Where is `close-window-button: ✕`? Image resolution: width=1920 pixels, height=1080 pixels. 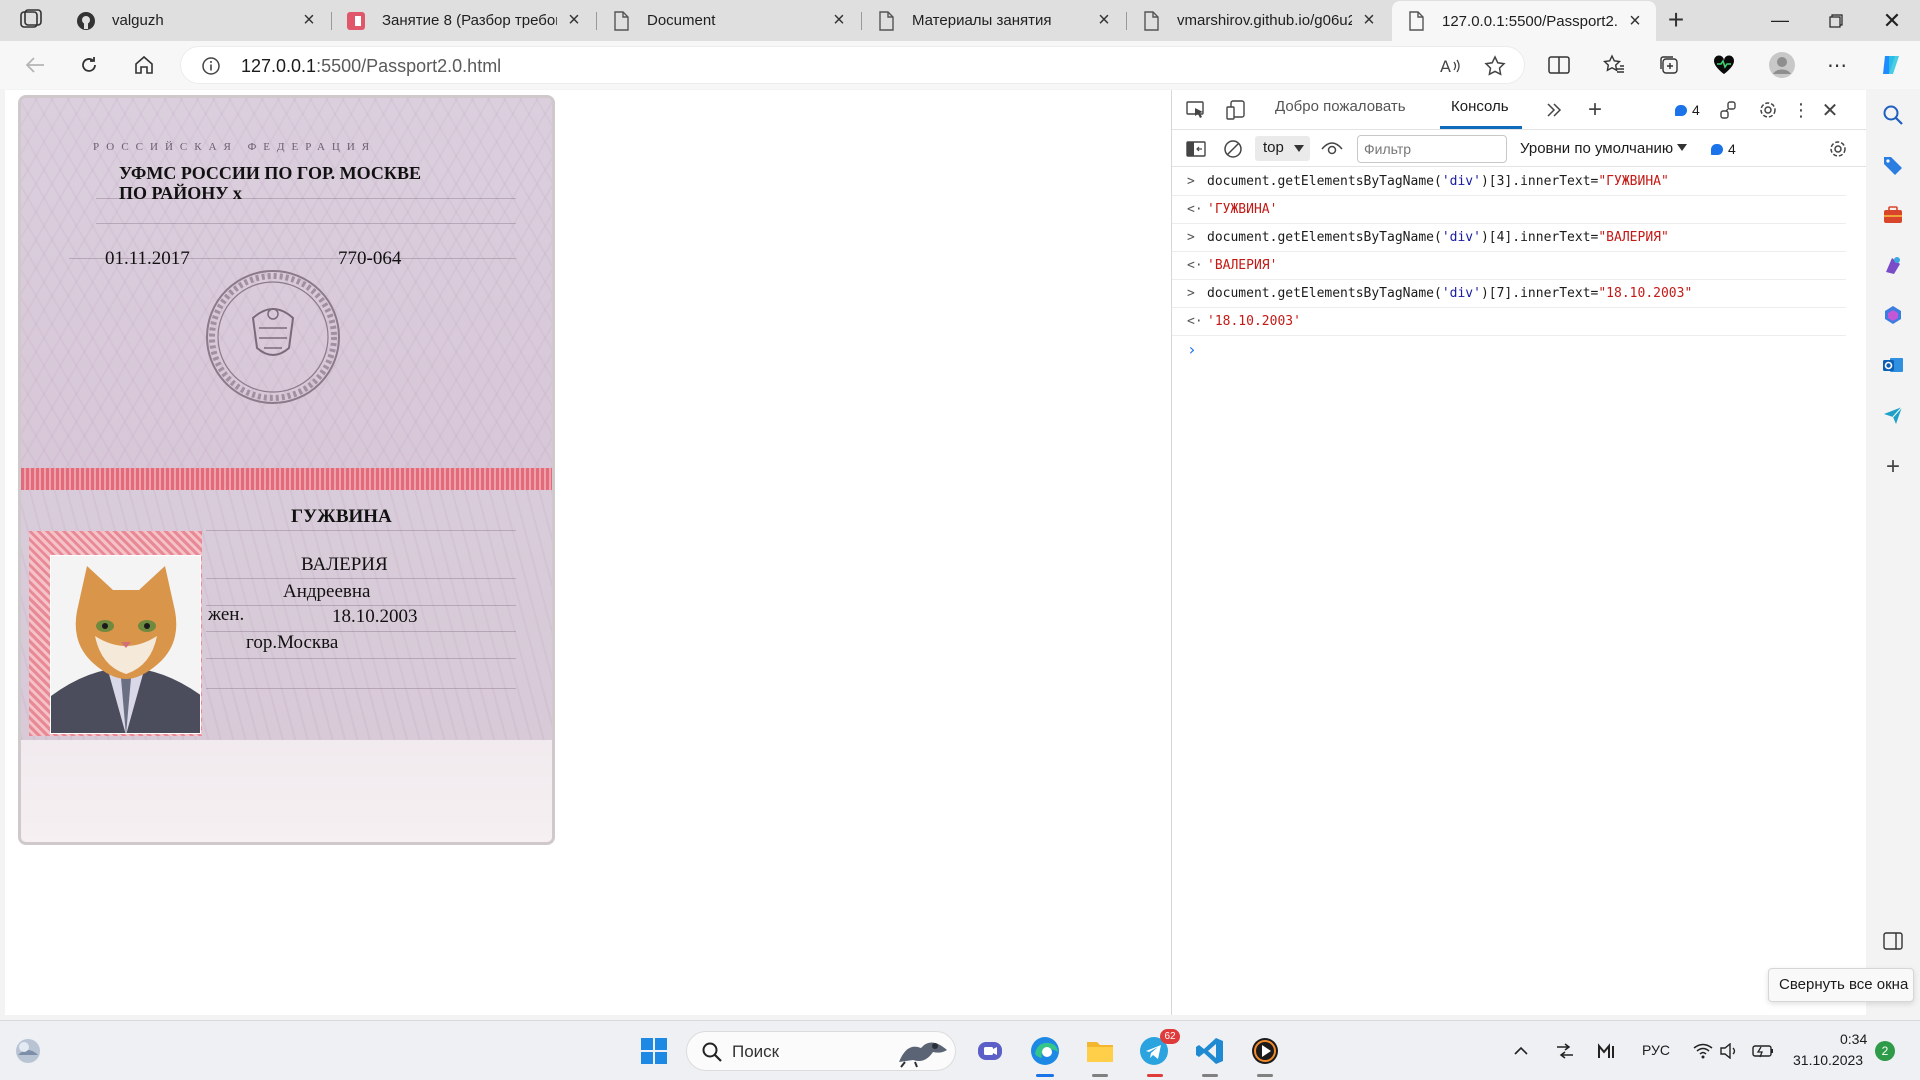
close-window-button: ✕ is located at coordinates (1892, 20).